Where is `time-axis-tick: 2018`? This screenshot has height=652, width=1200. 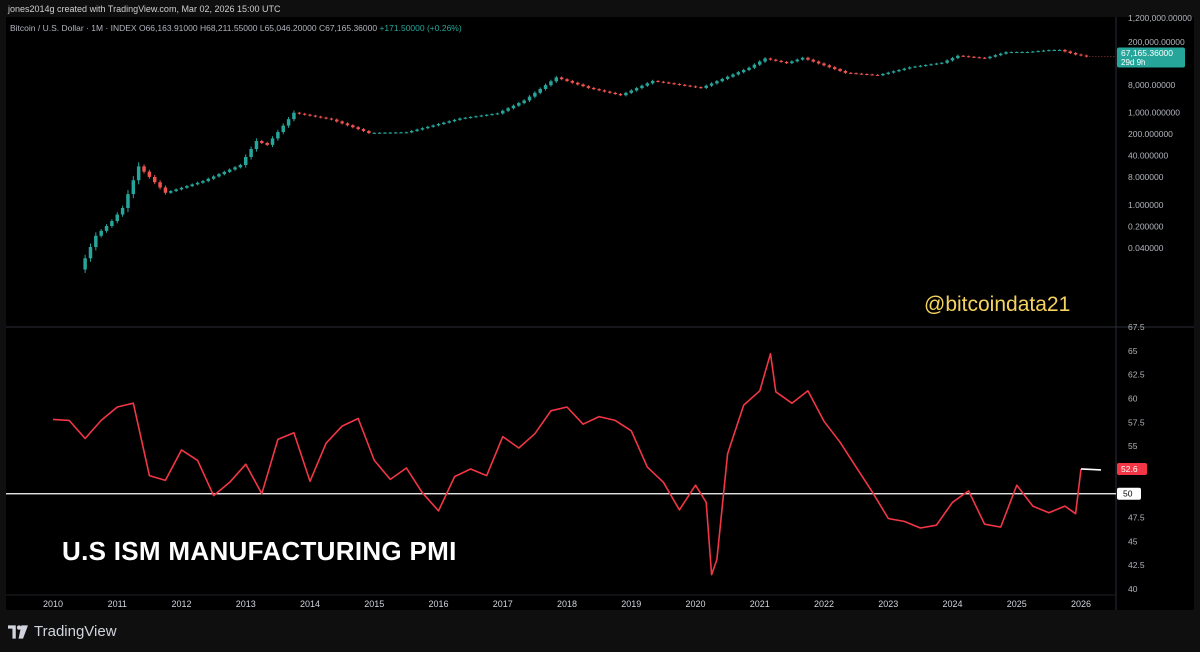 time-axis-tick: 2018 is located at coordinates (567, 604).